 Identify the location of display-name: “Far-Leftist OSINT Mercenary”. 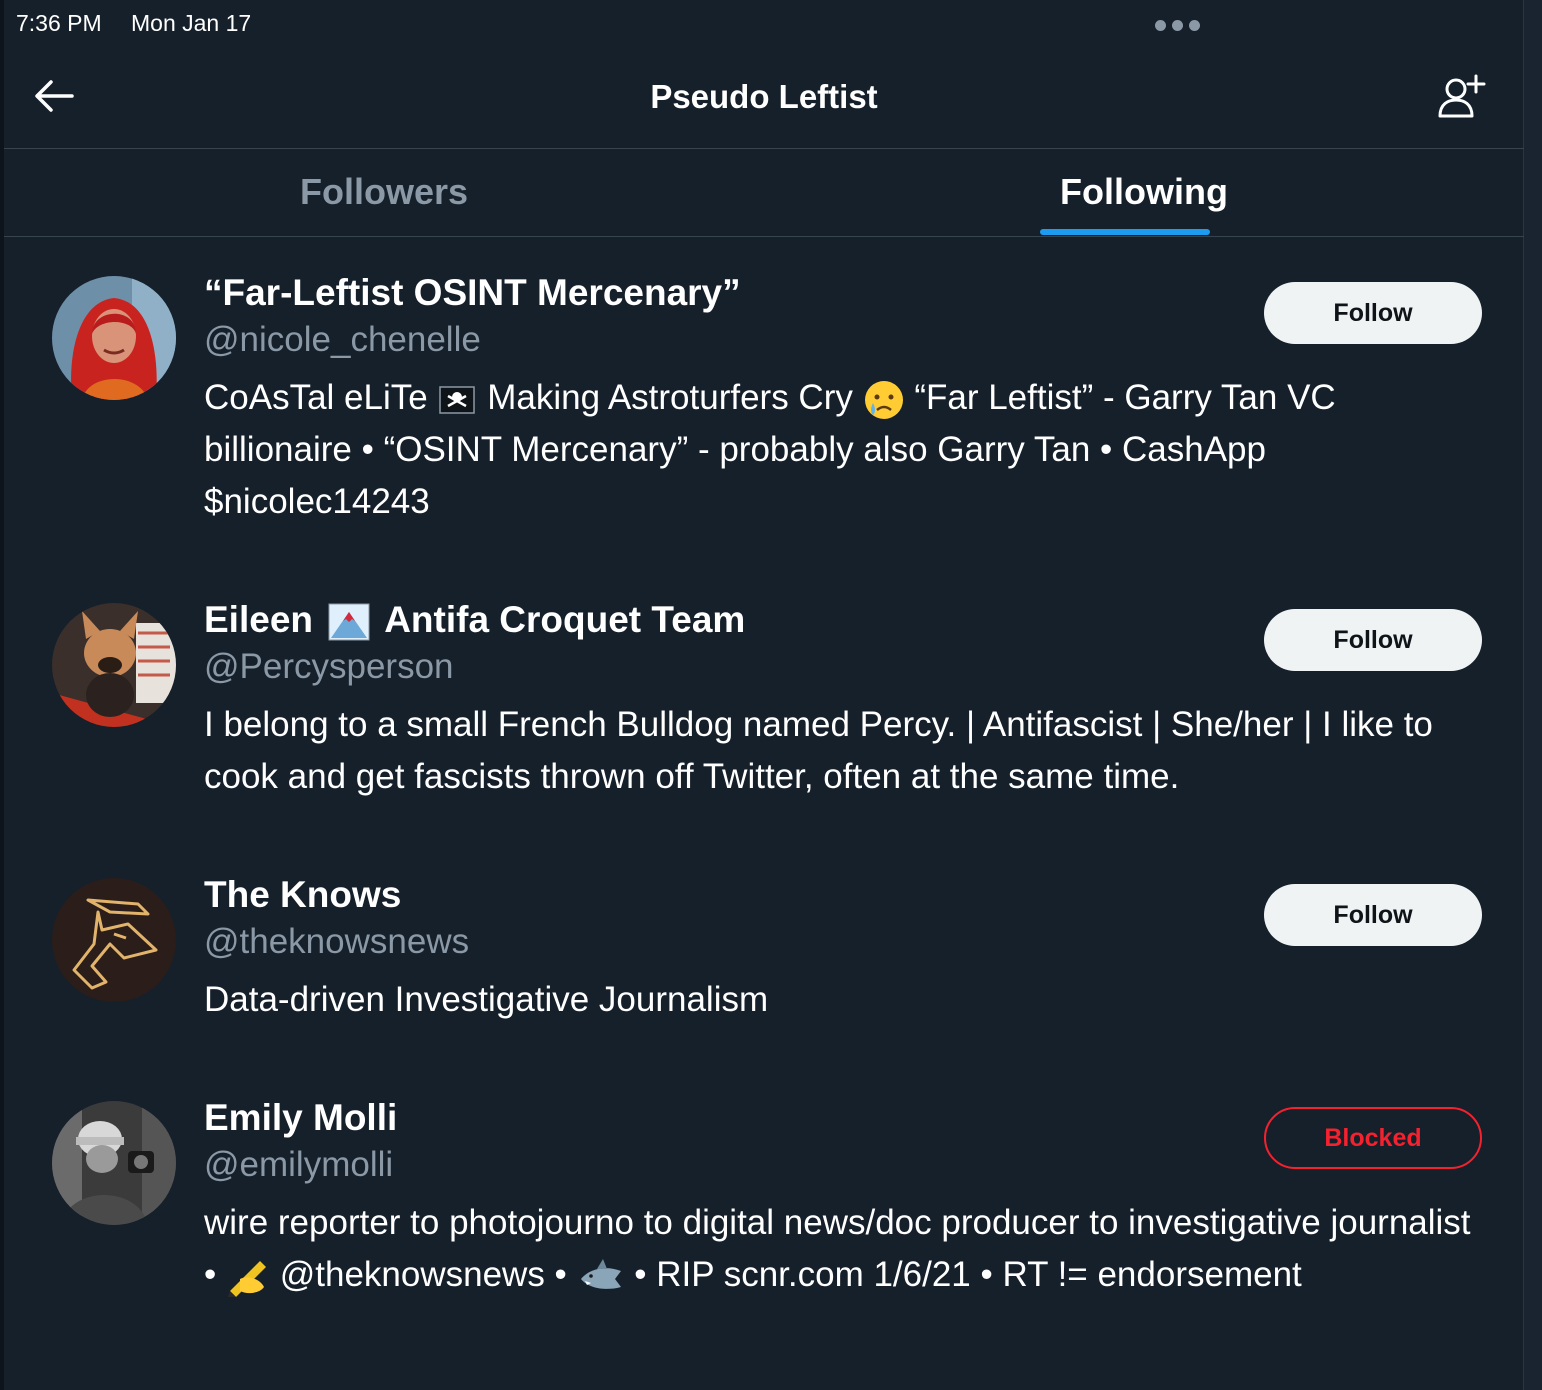
(472, 292).